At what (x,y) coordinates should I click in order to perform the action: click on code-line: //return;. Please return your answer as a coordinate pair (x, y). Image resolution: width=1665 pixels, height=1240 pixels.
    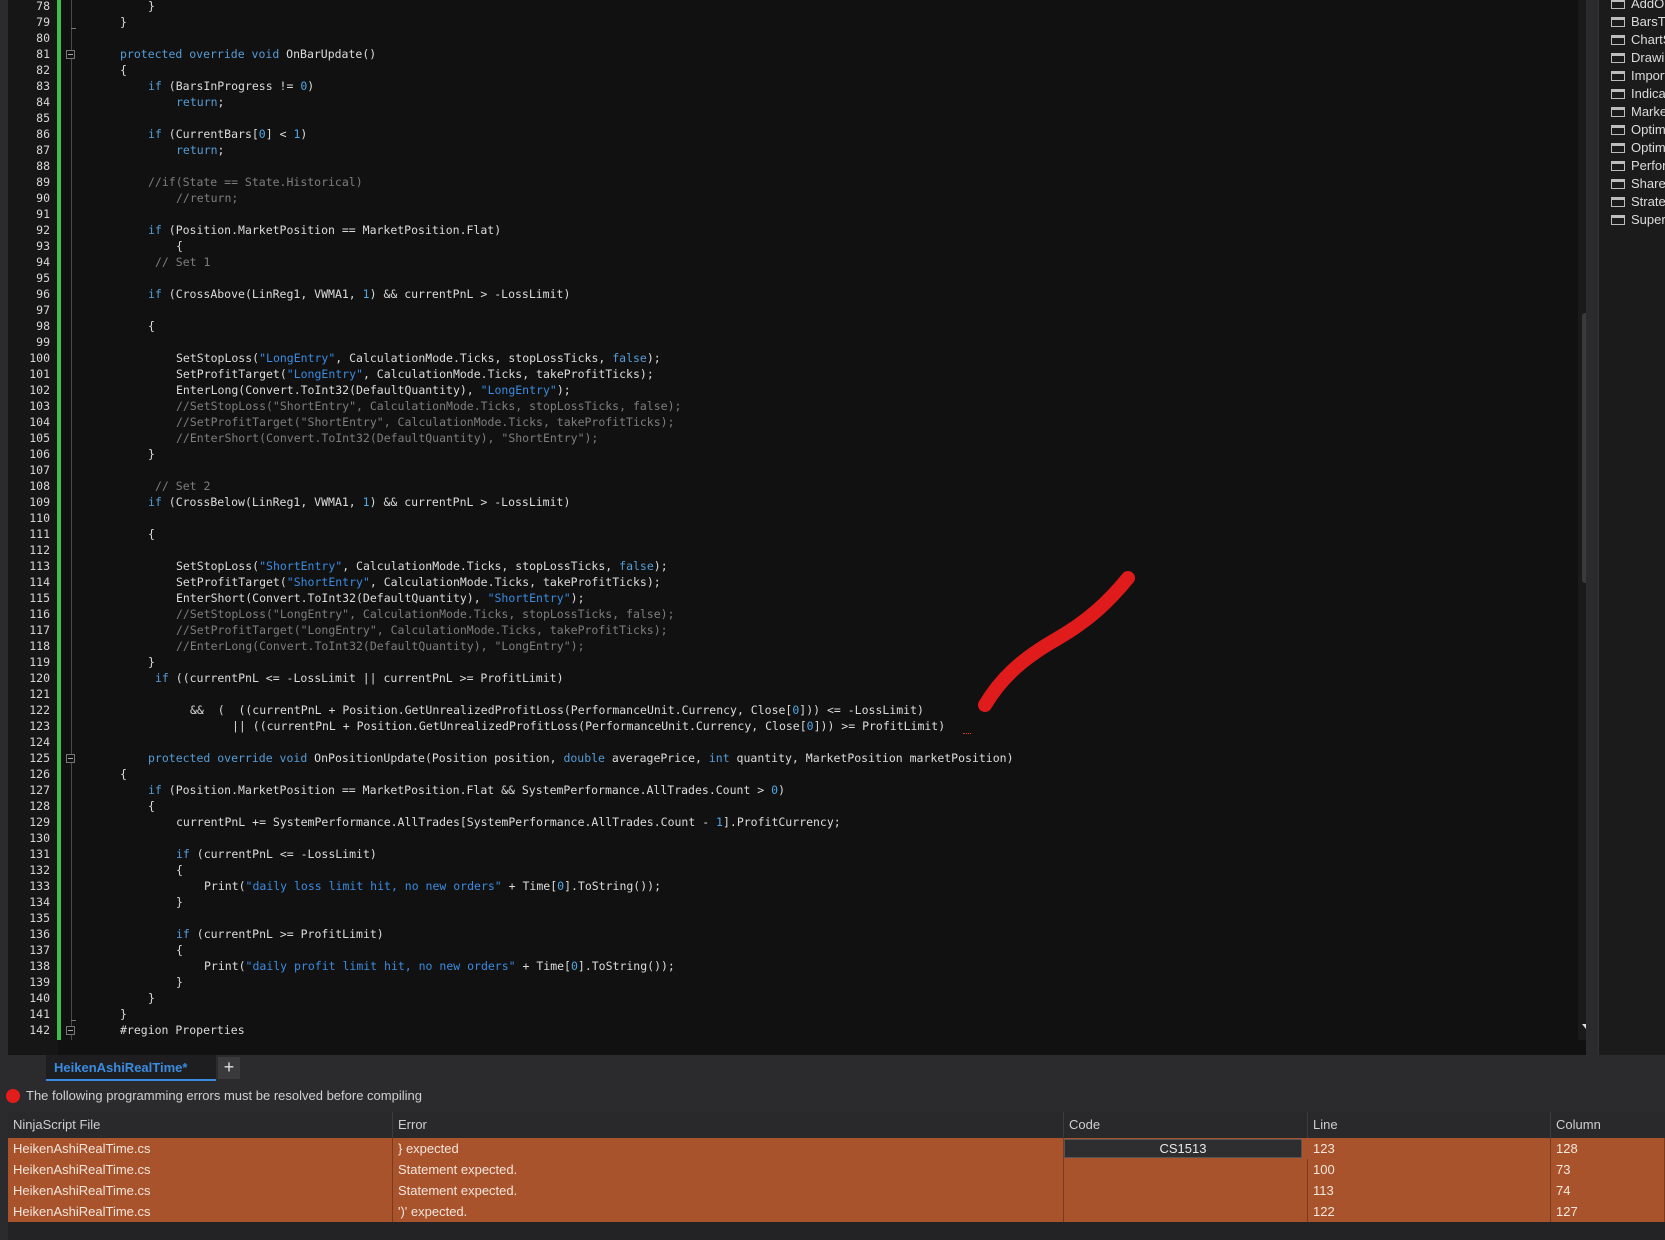
    Looking at the image, I should click on (207, 198).